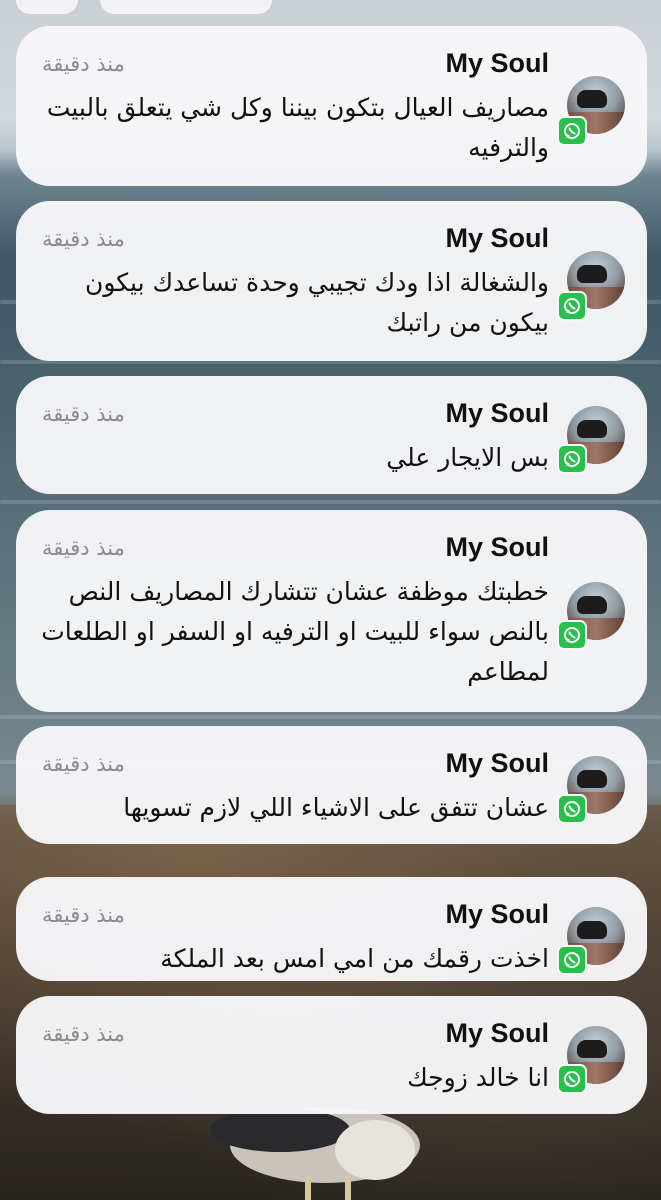 The width and height of the screenshot is (661, 1200). I want to click on notification-card: منذ دقيقة My Soul بس الايجار علي, so click(331, 435).